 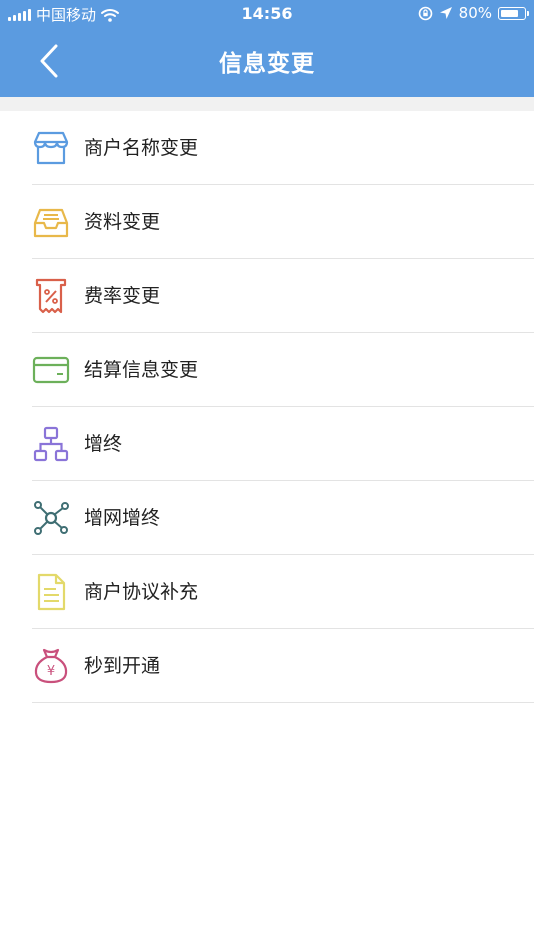 I want to click on document-icon, so click(x=51, y=592).